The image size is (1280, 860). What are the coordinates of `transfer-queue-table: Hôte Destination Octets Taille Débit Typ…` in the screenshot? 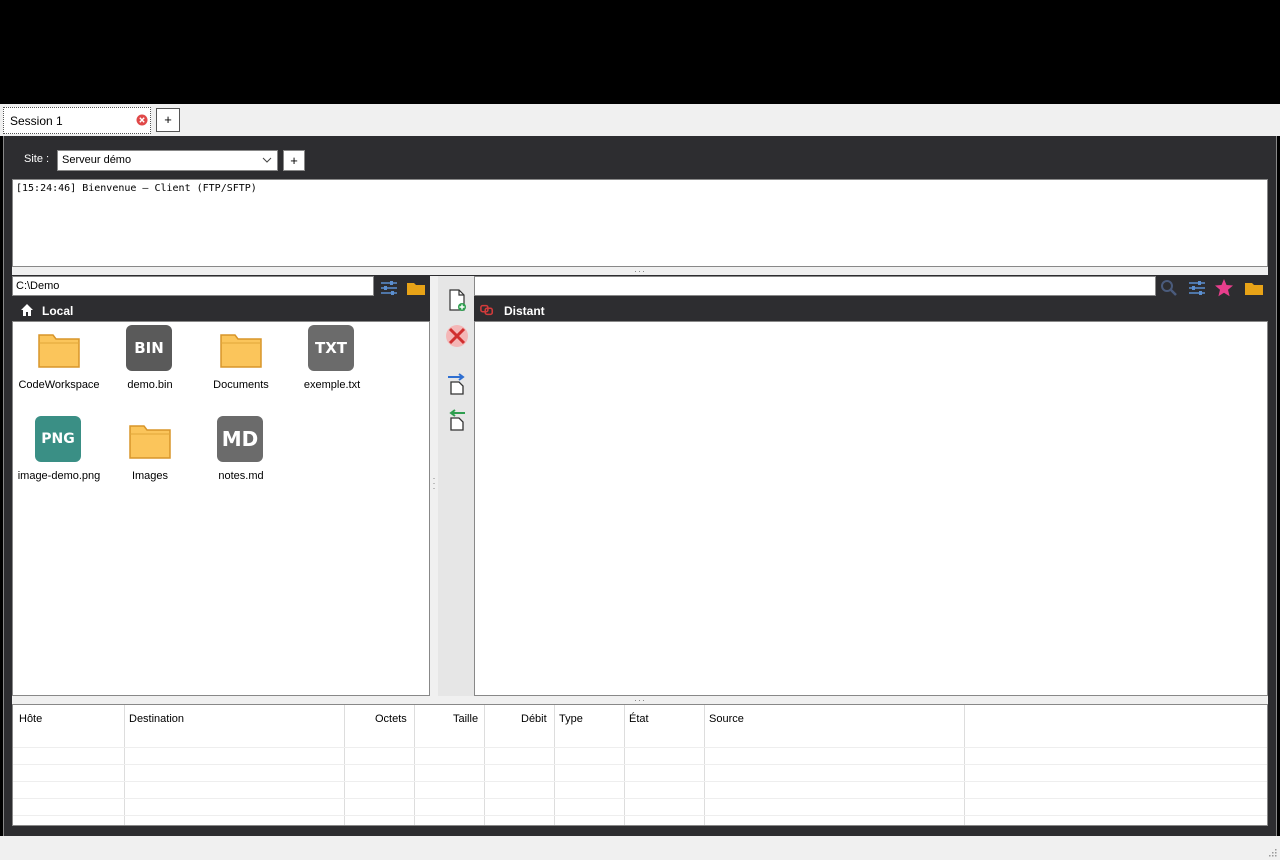 It's located at (640, 765).